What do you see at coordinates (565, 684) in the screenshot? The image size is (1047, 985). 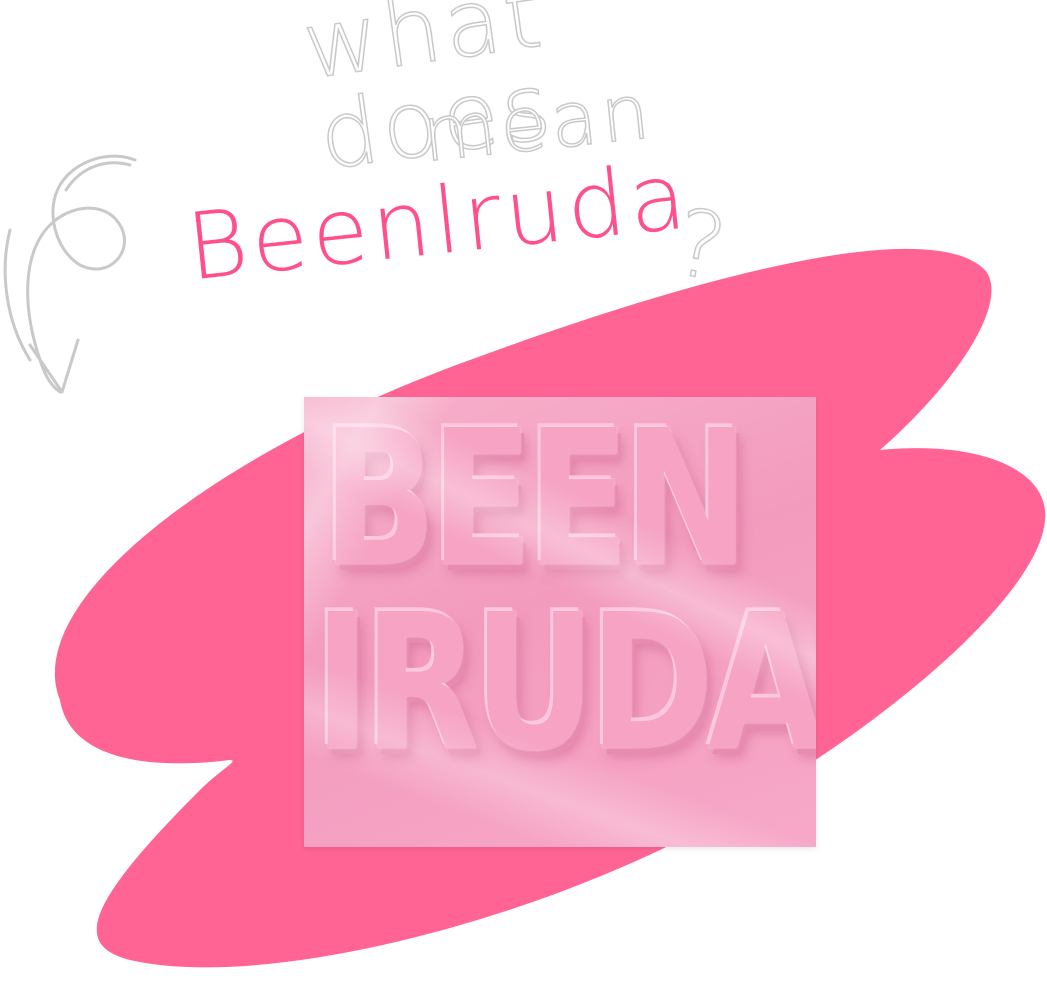 I see `cover-title-line-2: IRUDA` at bounding box center [565, 684].